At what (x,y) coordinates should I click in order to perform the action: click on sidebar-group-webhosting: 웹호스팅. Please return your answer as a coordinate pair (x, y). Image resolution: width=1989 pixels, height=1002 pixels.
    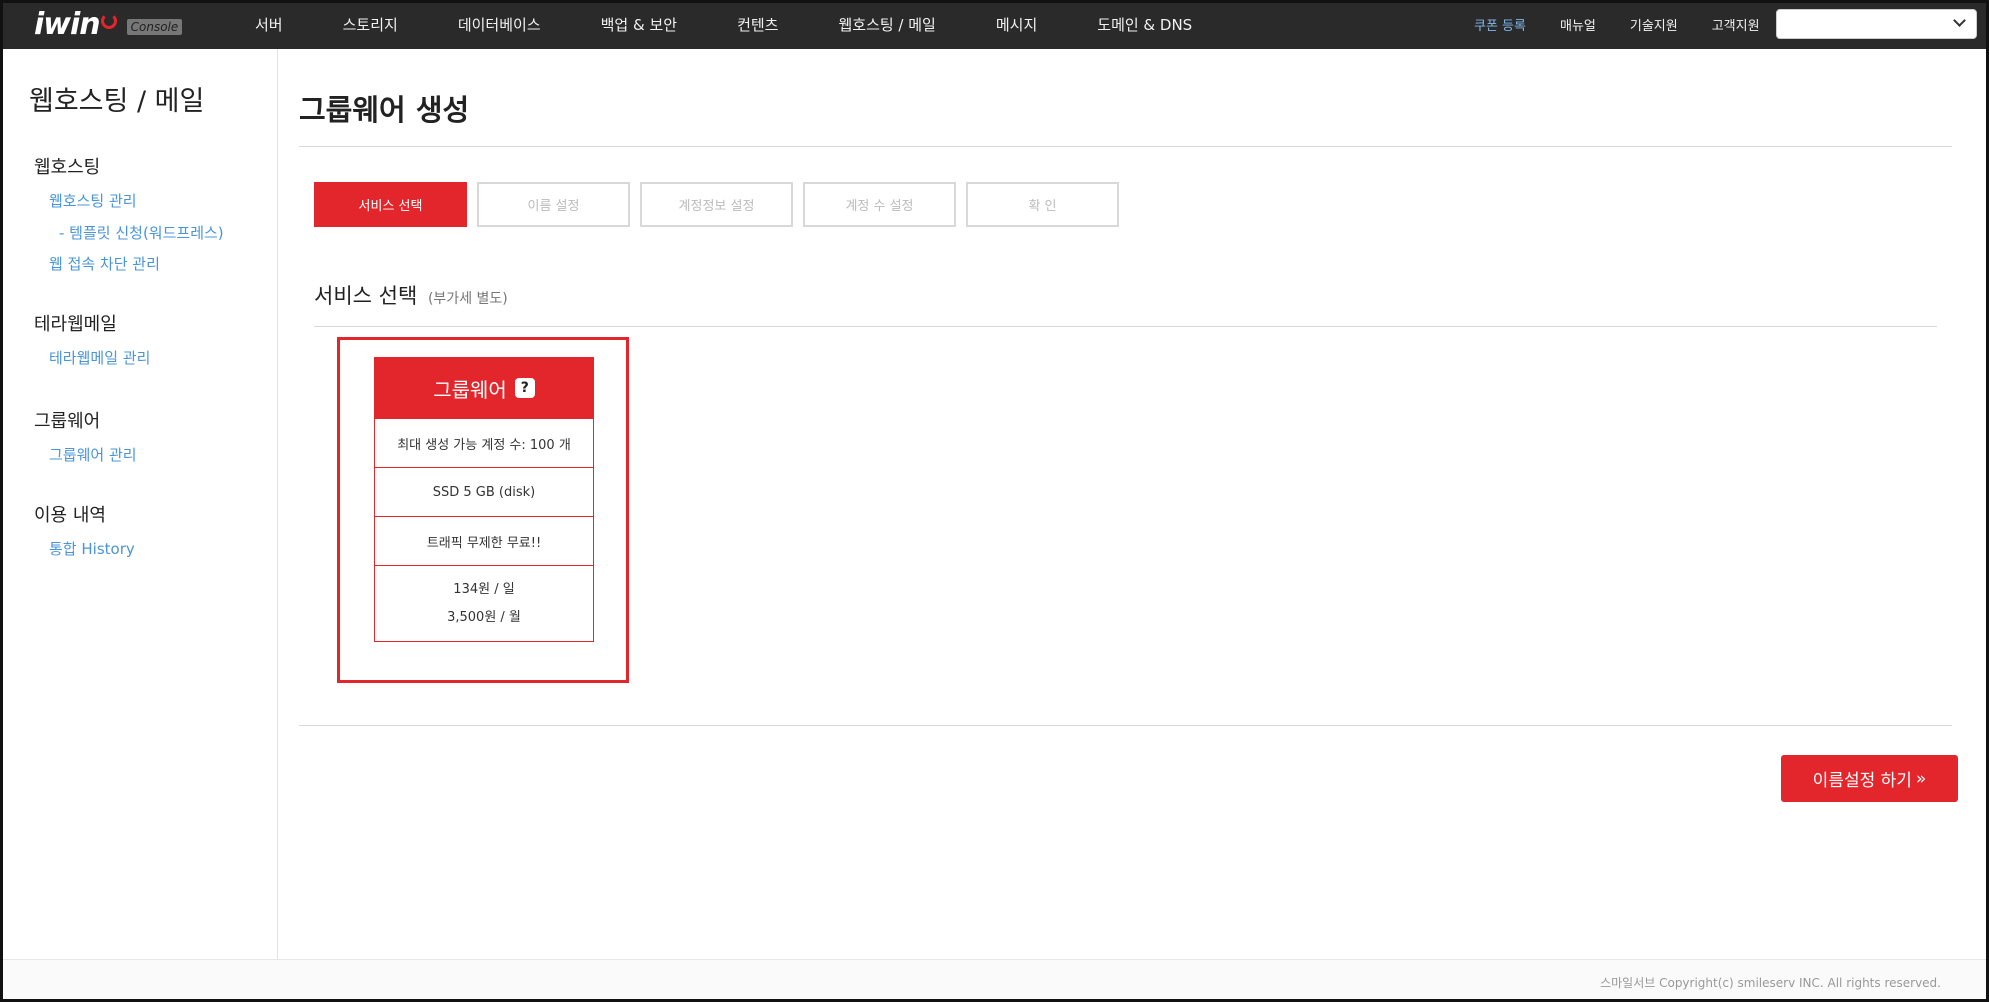
    Looking at the image, I should click on (67, 166).